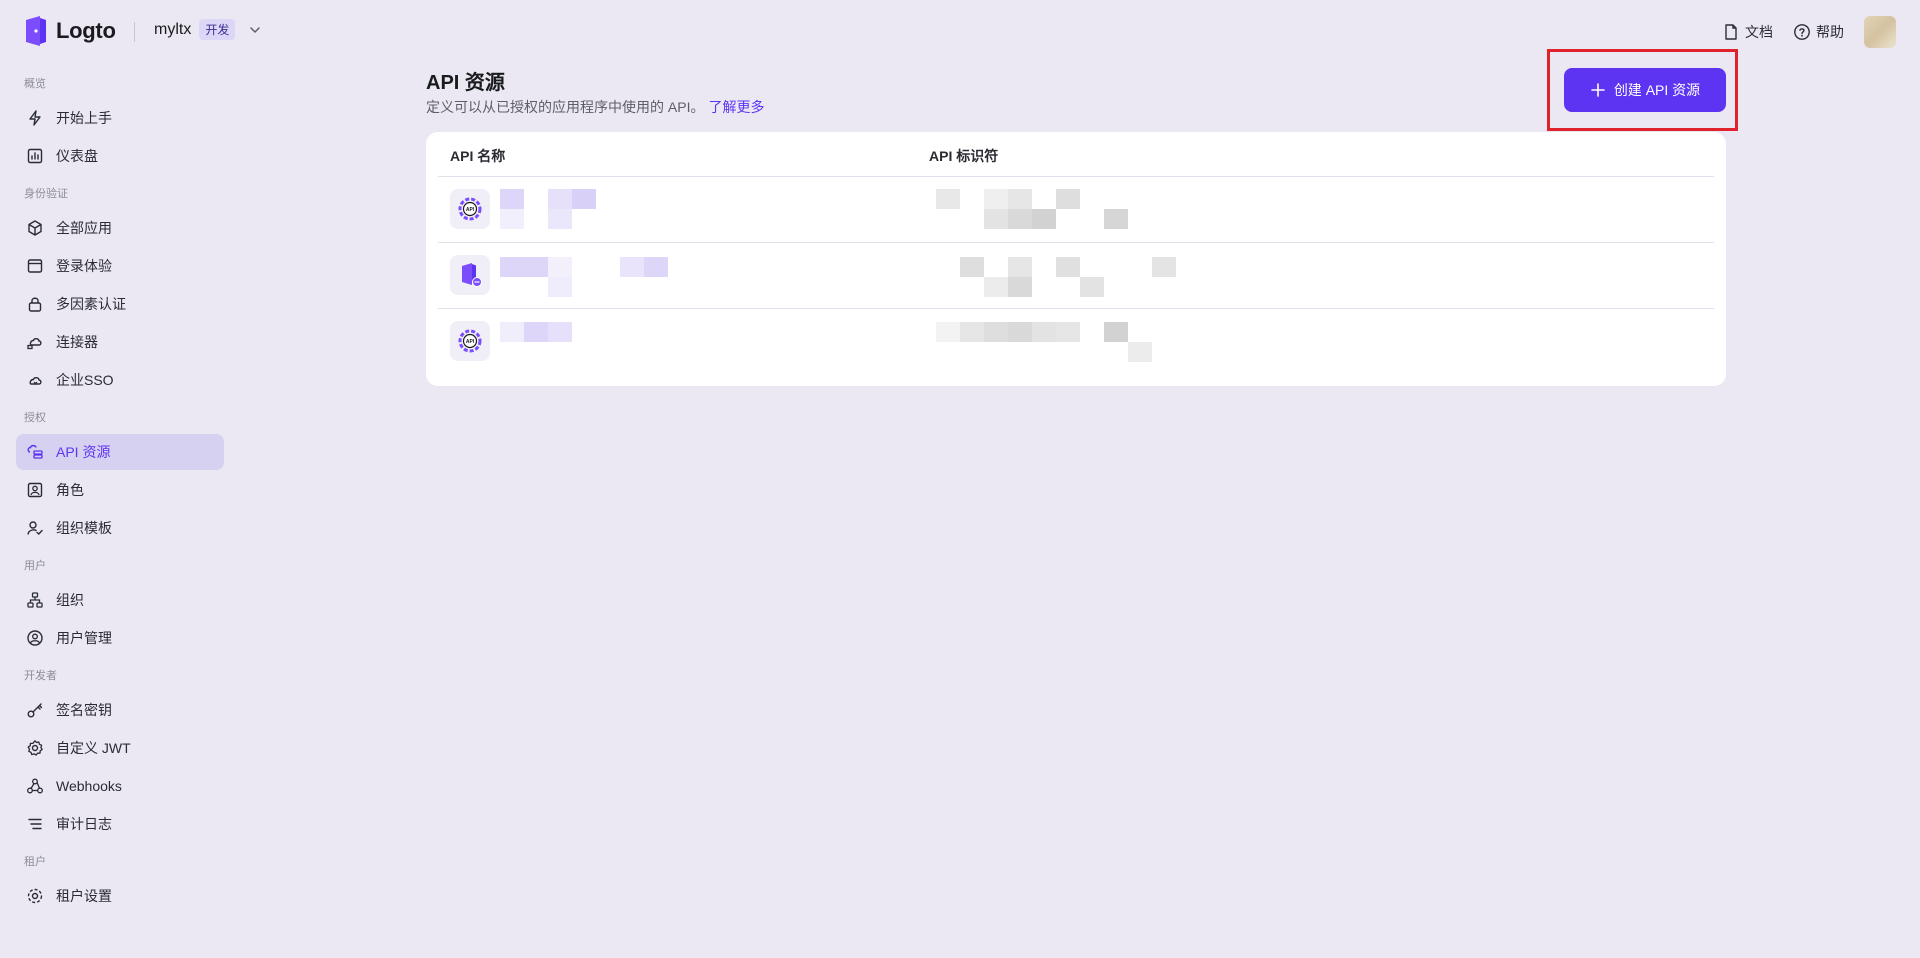 This screenshot has height=958, width=1920. Describe the element at coordinates (77, 342) in the screenshot. I see `sidebar-item-label: 连接器` at that location.